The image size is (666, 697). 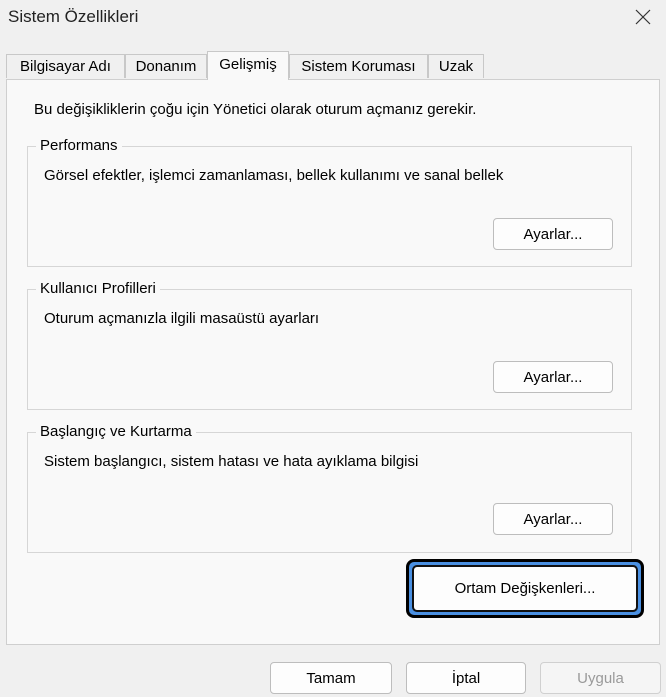 What do you see at coordinates (248, 65) in the screenshot?
I see `tab-advanced: Gelişmiş` at bounding box center [248, 65].